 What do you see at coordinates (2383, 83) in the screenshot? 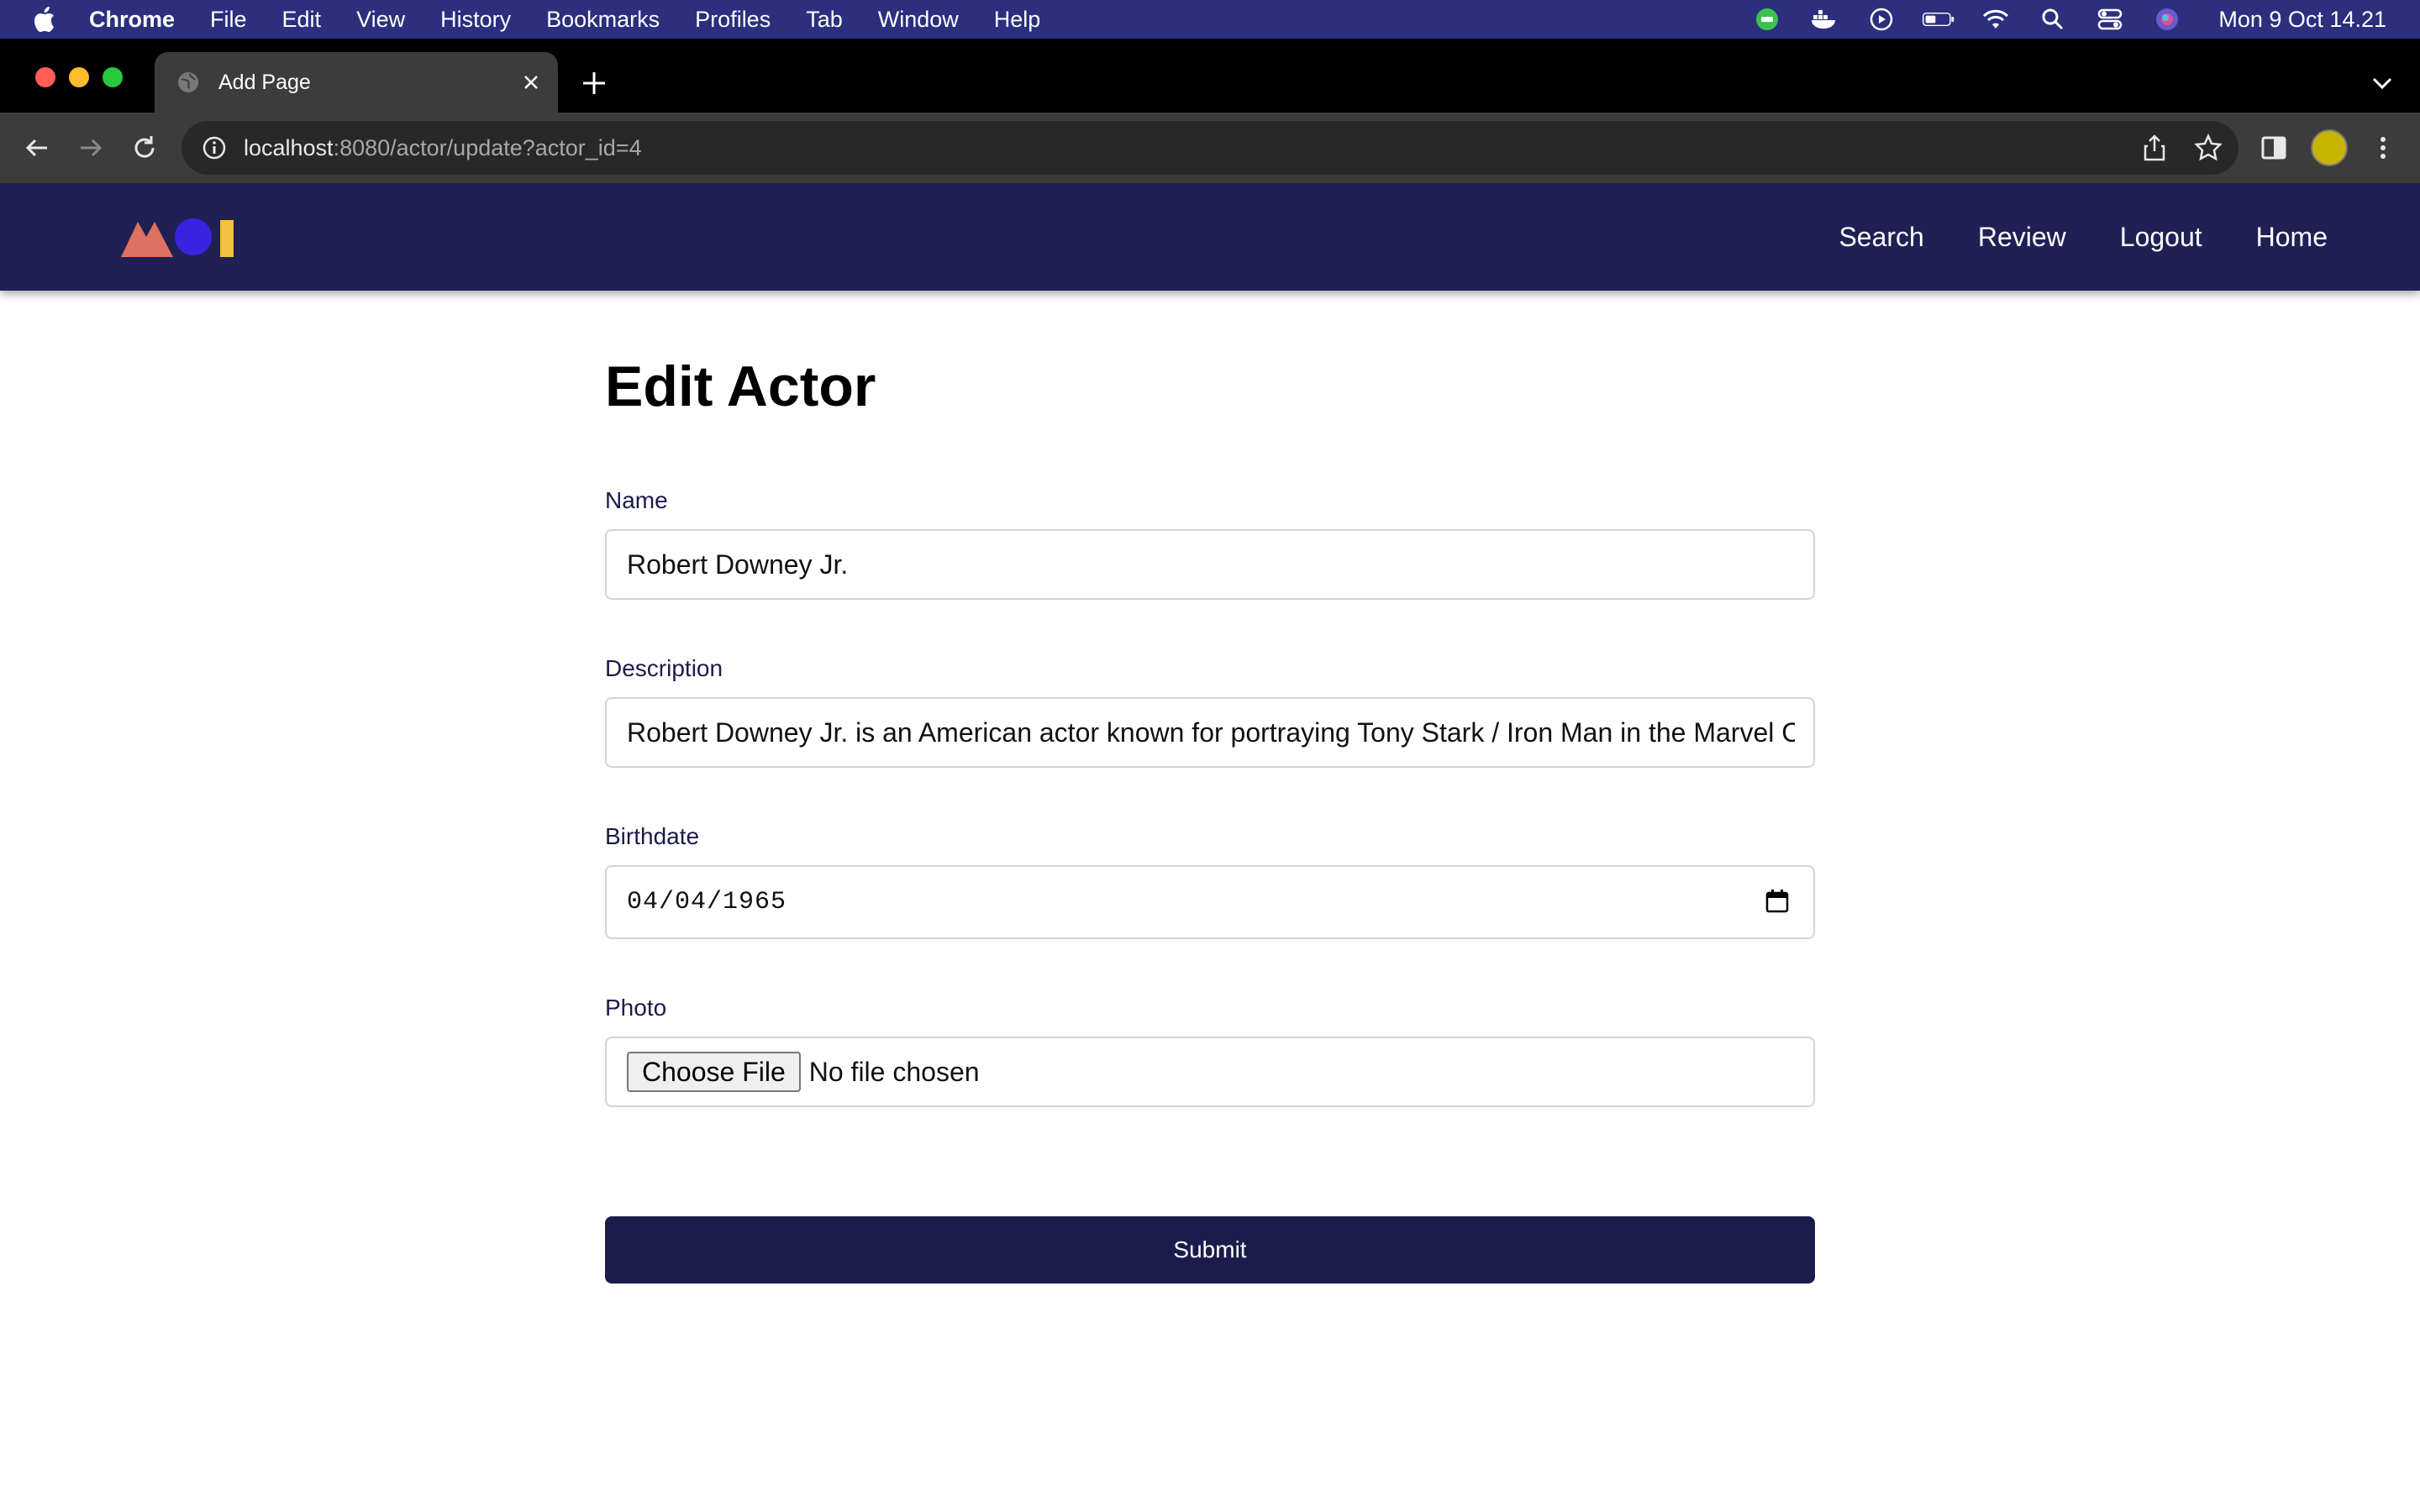
I see `tab-search-chevron-icon` at bounding box center [2383, 83].